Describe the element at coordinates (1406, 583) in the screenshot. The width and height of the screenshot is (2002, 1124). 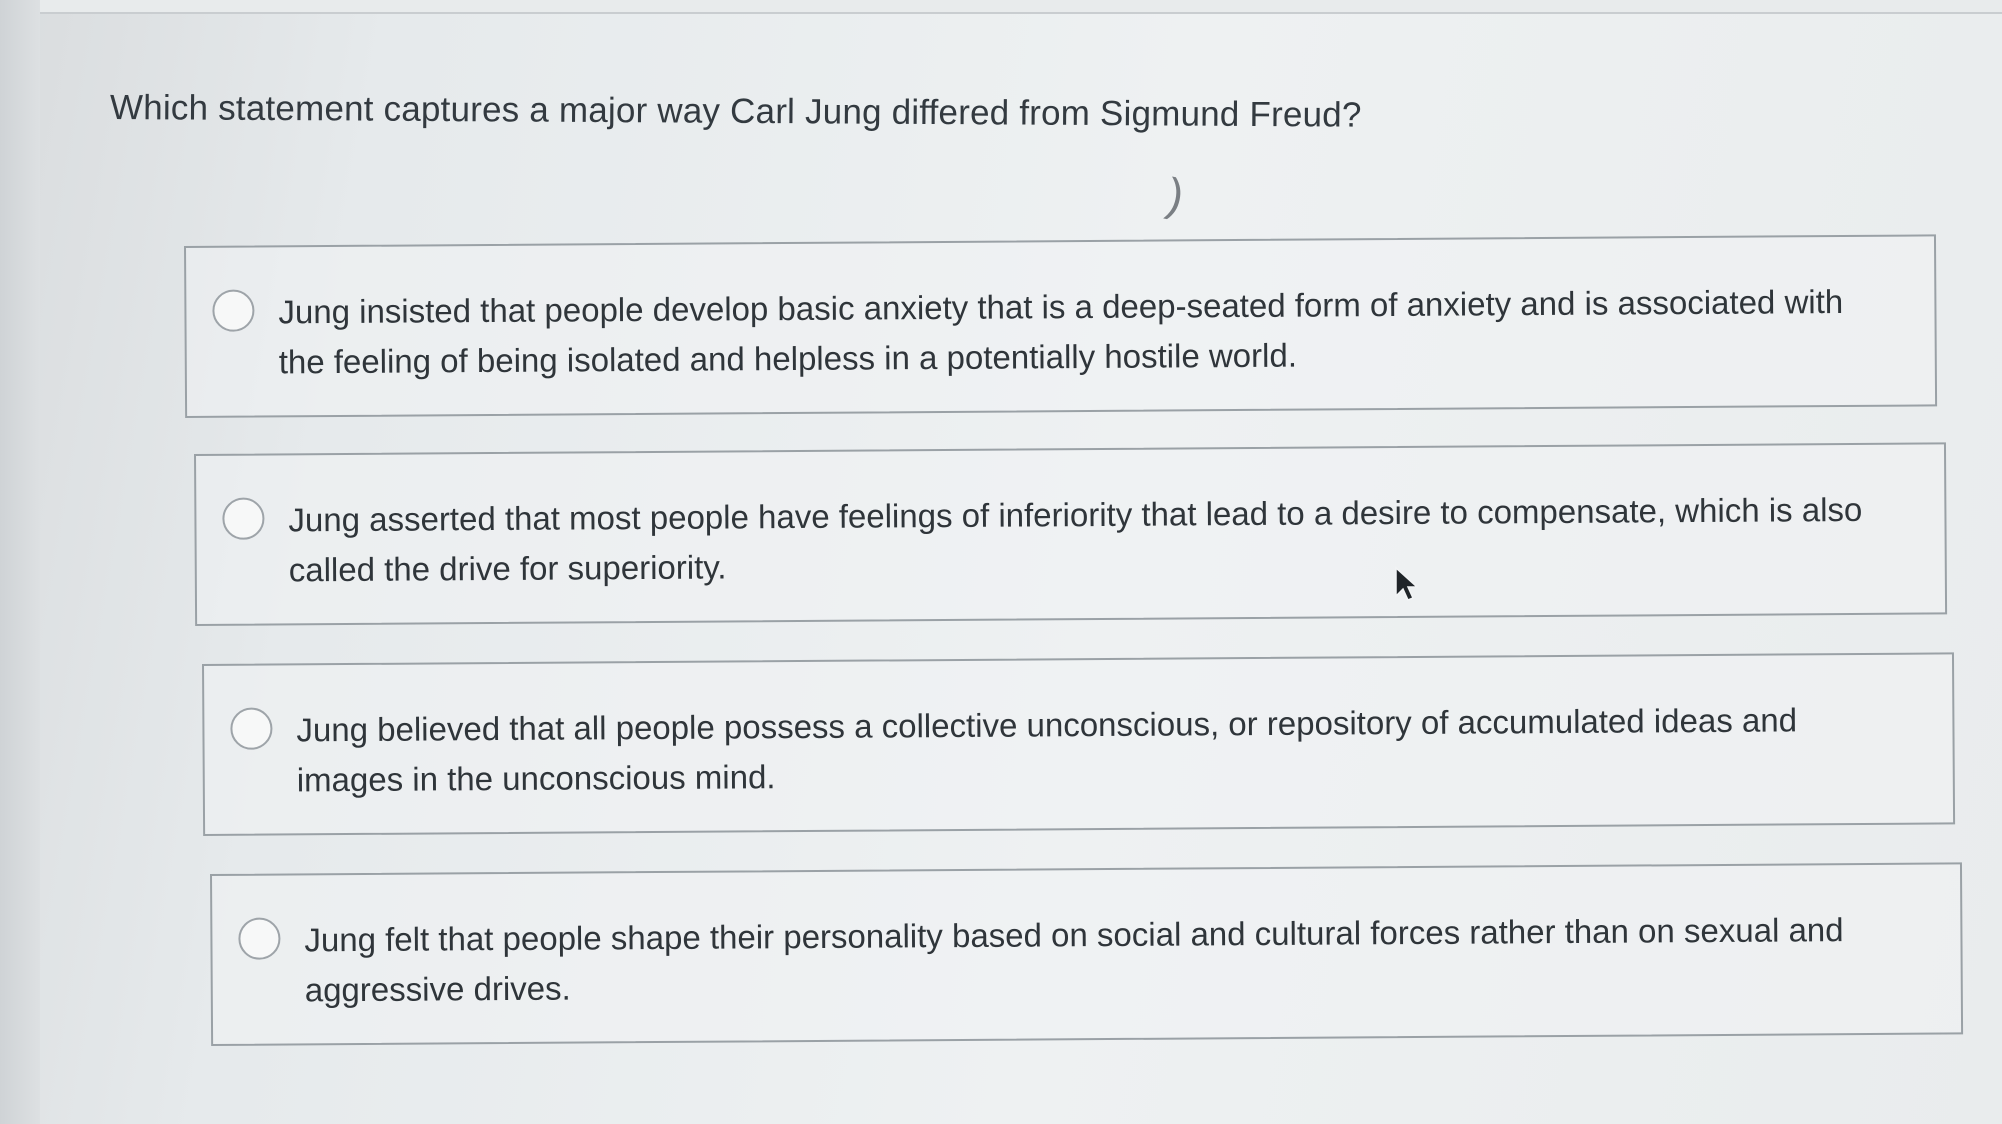
I see `mouse-pointer-icon` at that location.